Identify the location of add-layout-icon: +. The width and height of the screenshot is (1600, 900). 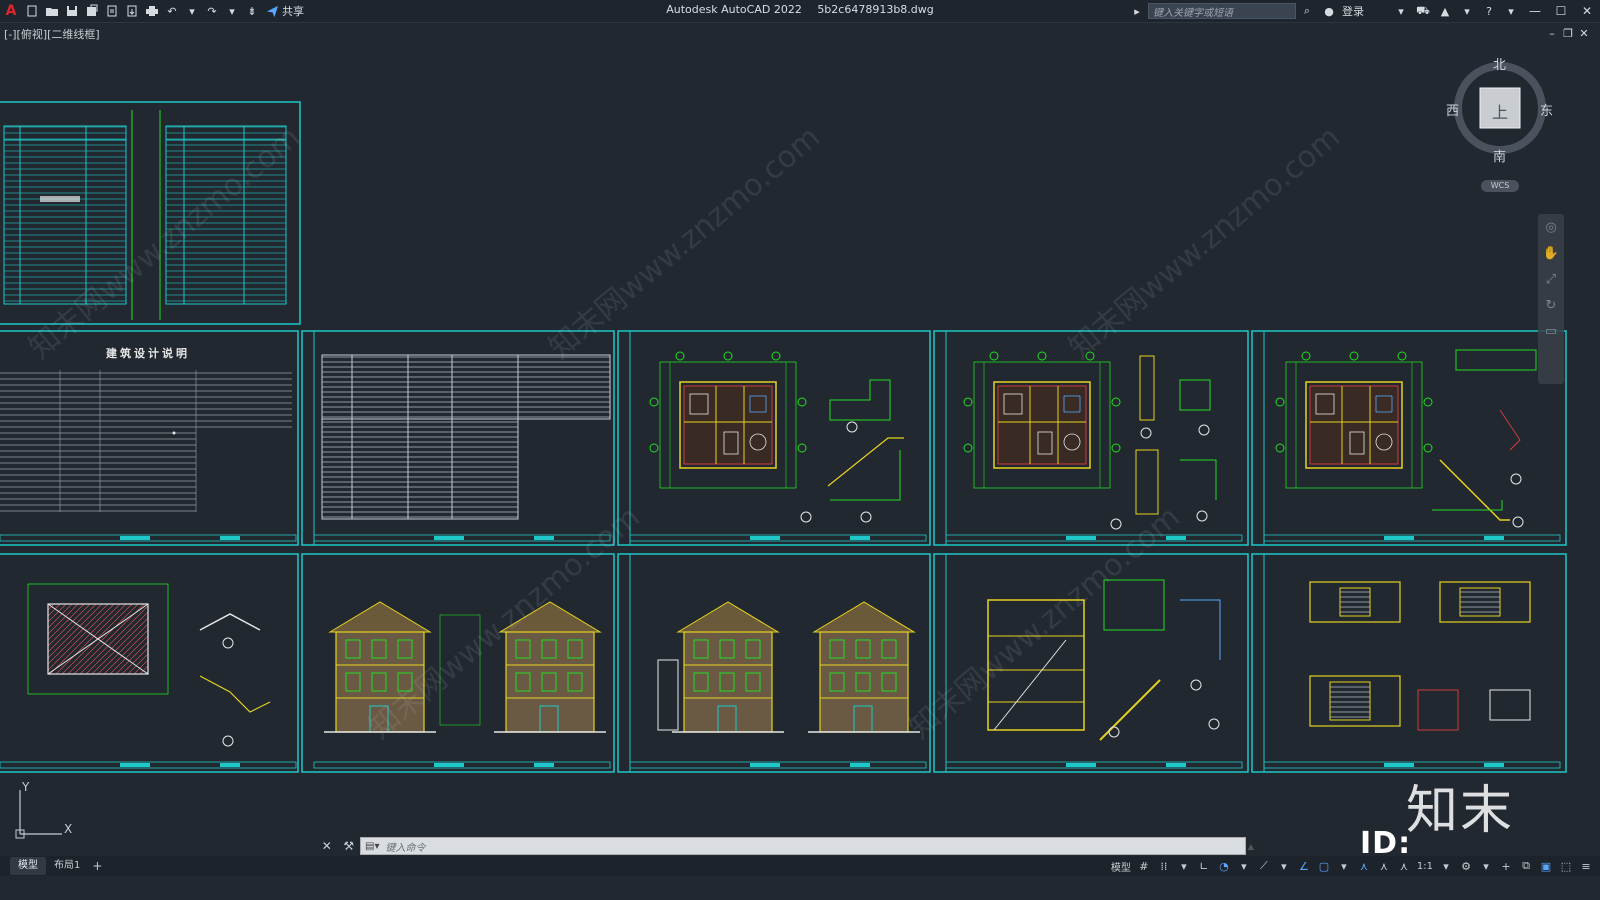
(97, 866).